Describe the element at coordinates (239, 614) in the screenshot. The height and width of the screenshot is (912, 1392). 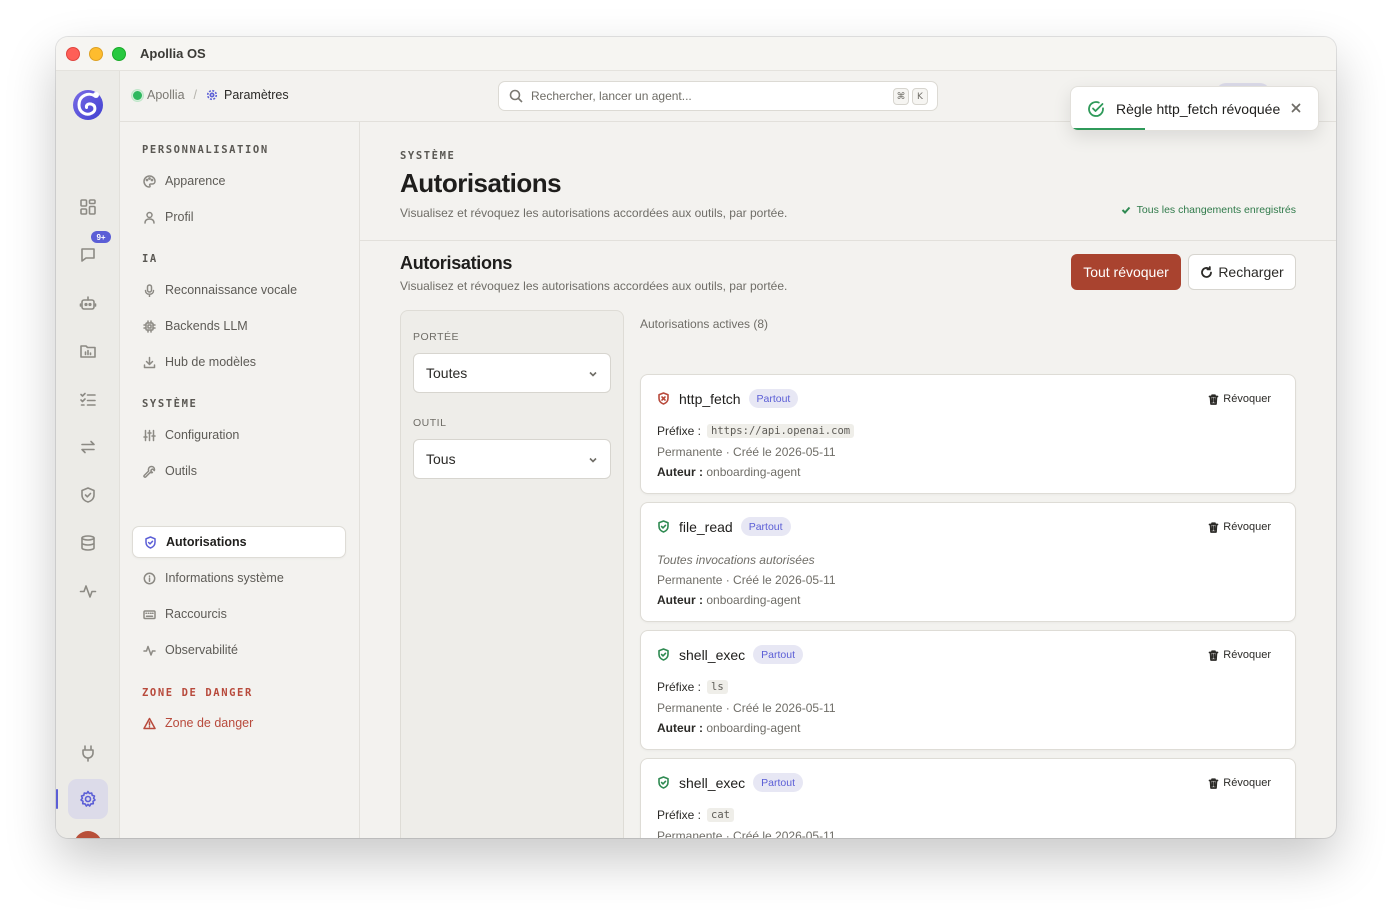
I see `sidebar-item-raccourcis: Raccourcis` at that location.